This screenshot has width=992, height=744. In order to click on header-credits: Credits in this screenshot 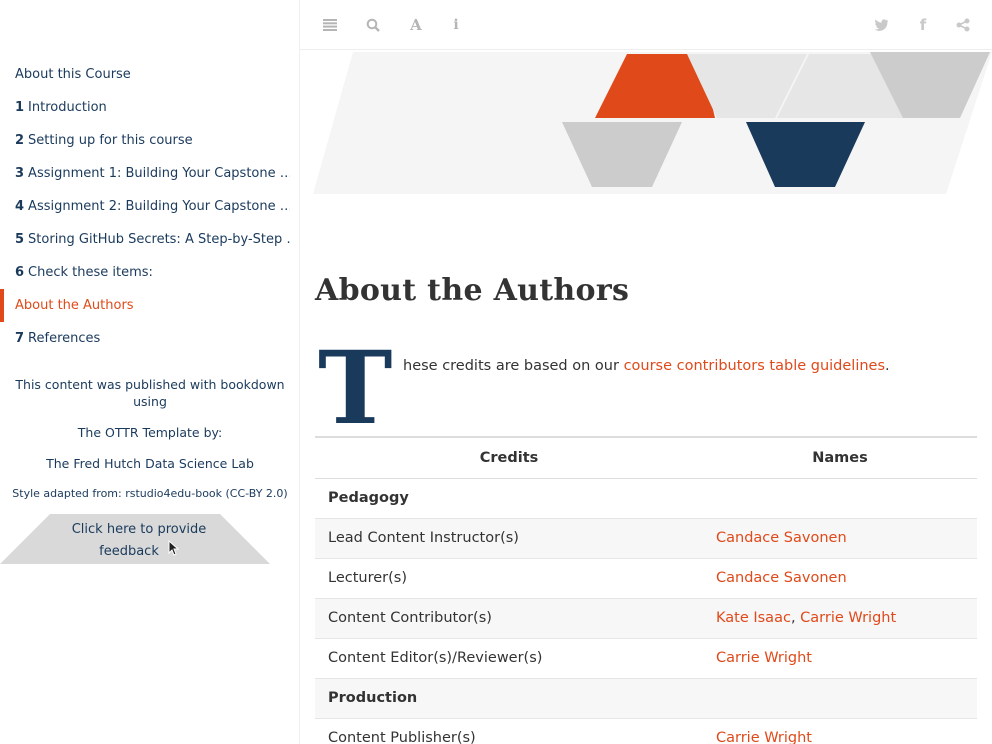, I will do `click(509, 457)`.